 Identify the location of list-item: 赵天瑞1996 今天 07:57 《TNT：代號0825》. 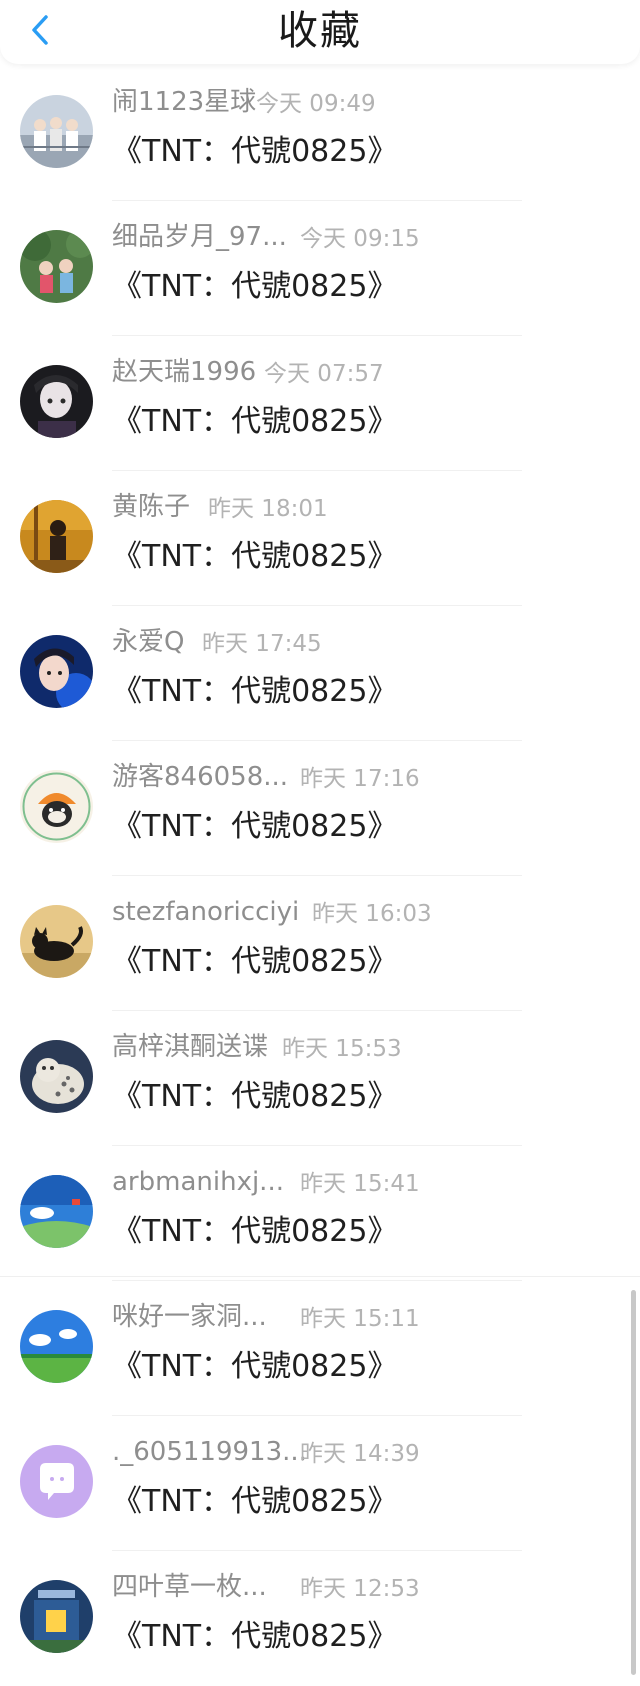
(320, 403).